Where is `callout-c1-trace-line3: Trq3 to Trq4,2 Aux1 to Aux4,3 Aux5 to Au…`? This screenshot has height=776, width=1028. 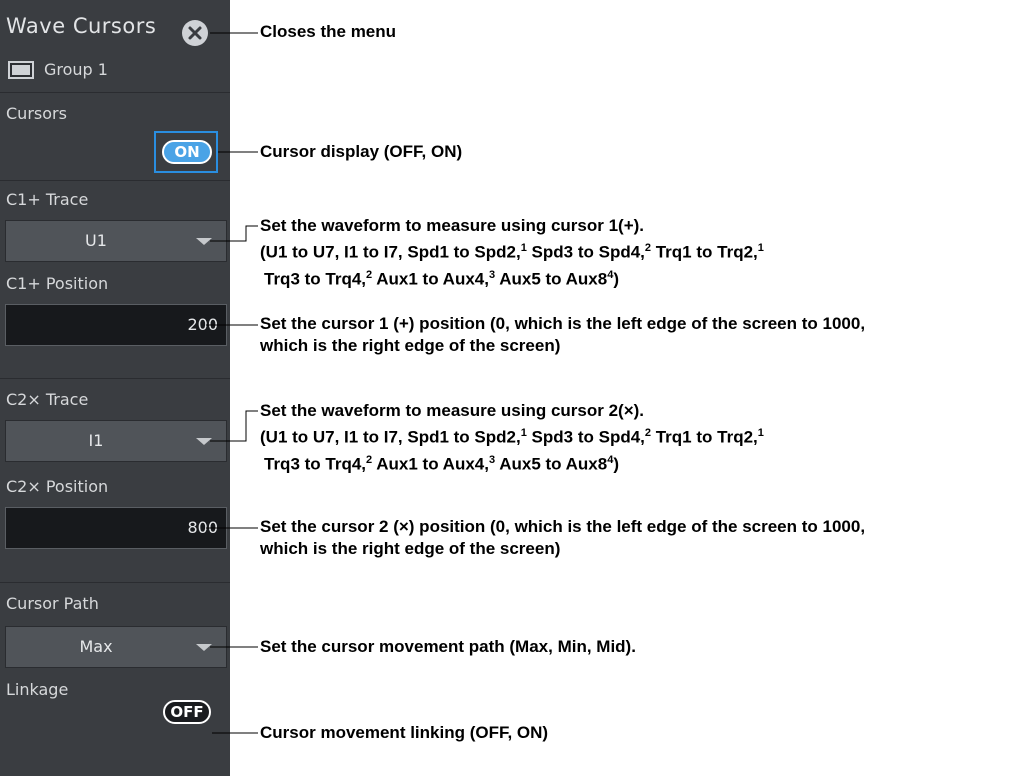 callout-c1-trace-line3: Trq3 to Trq4,2 Aux1 to Aux4,3 Aux5 to Au… is located at coordinates (441, 278).